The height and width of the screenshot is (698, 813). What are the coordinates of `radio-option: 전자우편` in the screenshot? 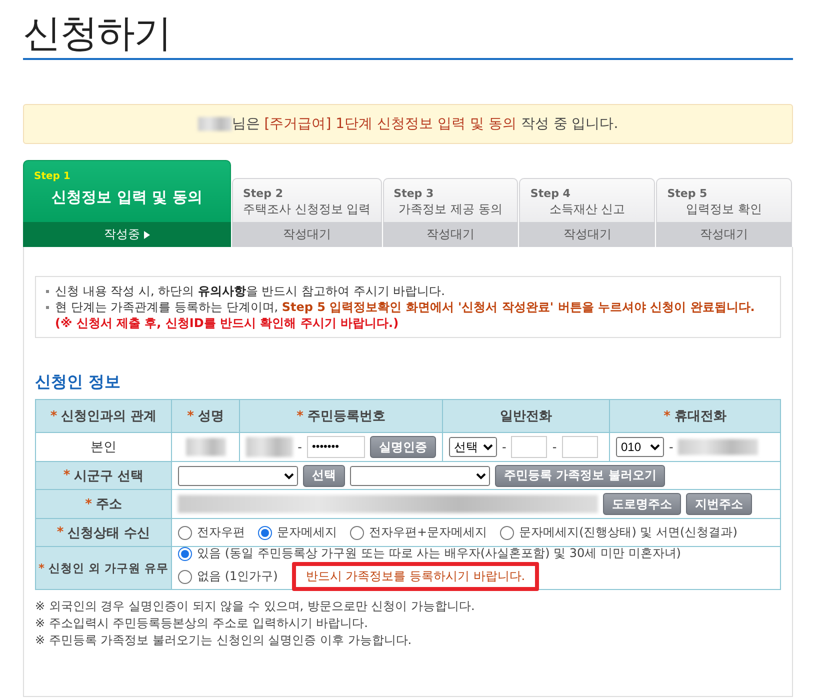 It's located at (211, 532).